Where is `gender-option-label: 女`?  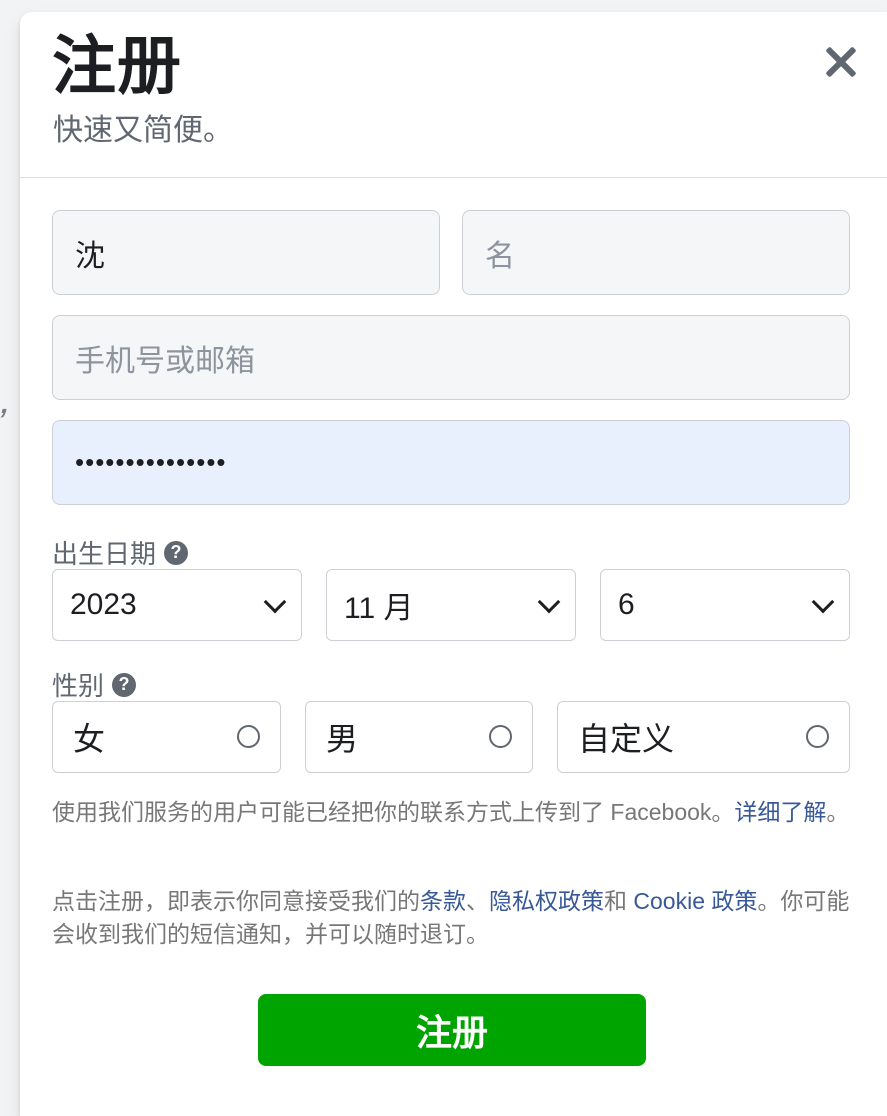
gender-option-label: 女 is located at coordinates (89, 739).